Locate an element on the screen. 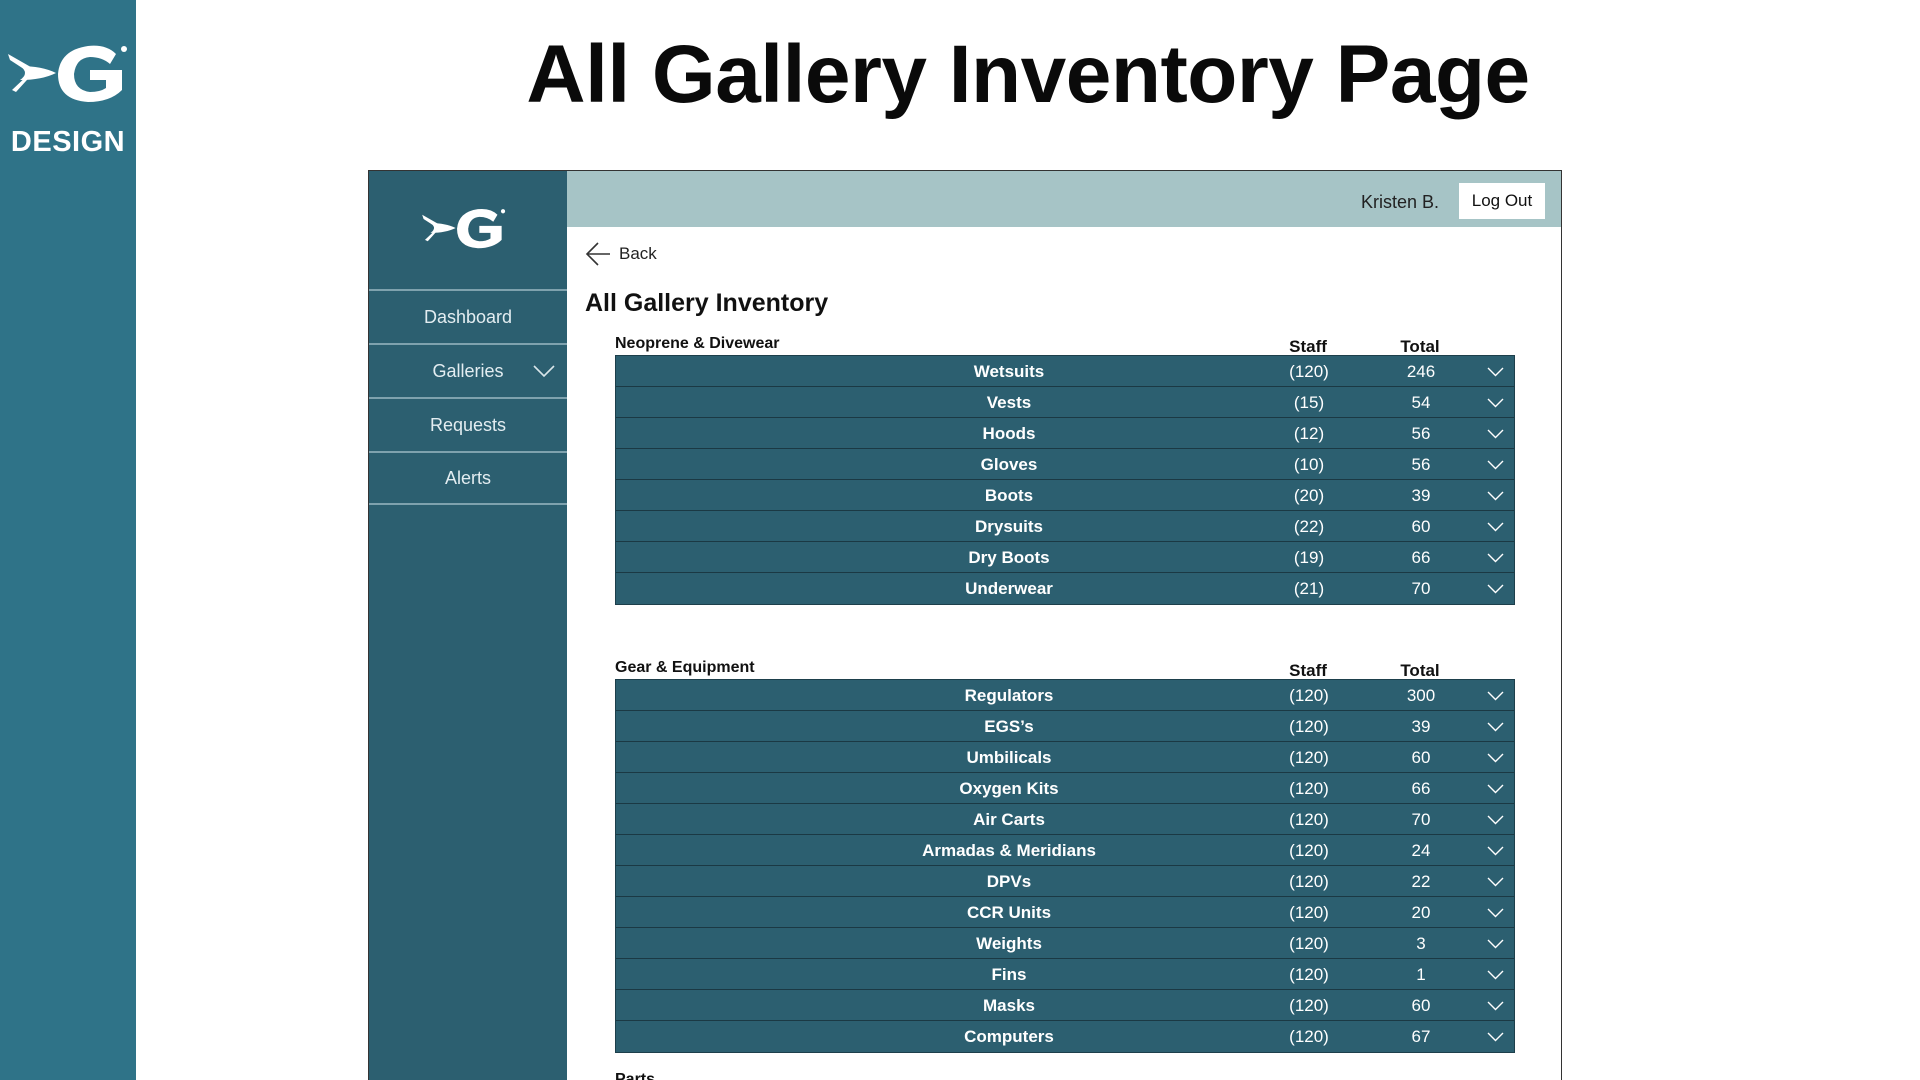 This screenshot has width=1920, height=1080. inventory-row: Masks (120) 60 is located at coordinates (1065, 1005).